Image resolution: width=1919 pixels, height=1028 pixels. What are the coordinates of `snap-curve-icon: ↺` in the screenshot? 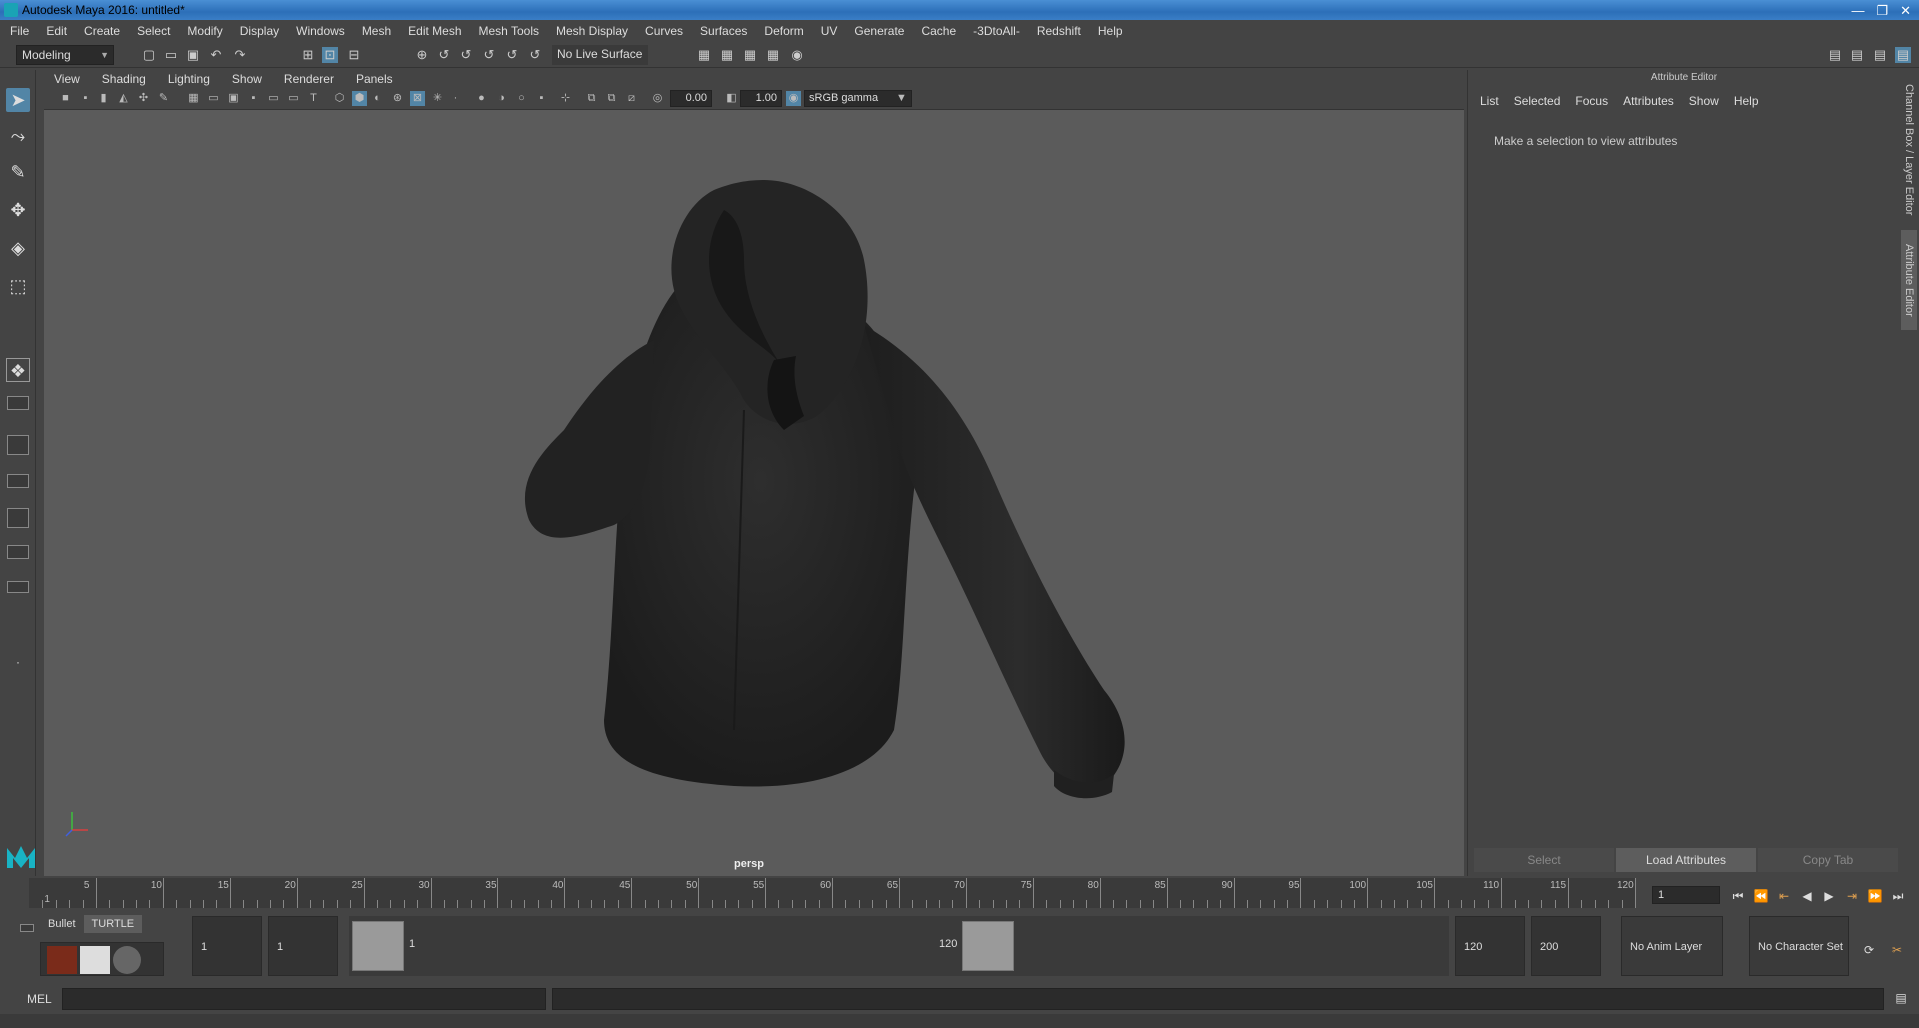 It's located at (444, 55).